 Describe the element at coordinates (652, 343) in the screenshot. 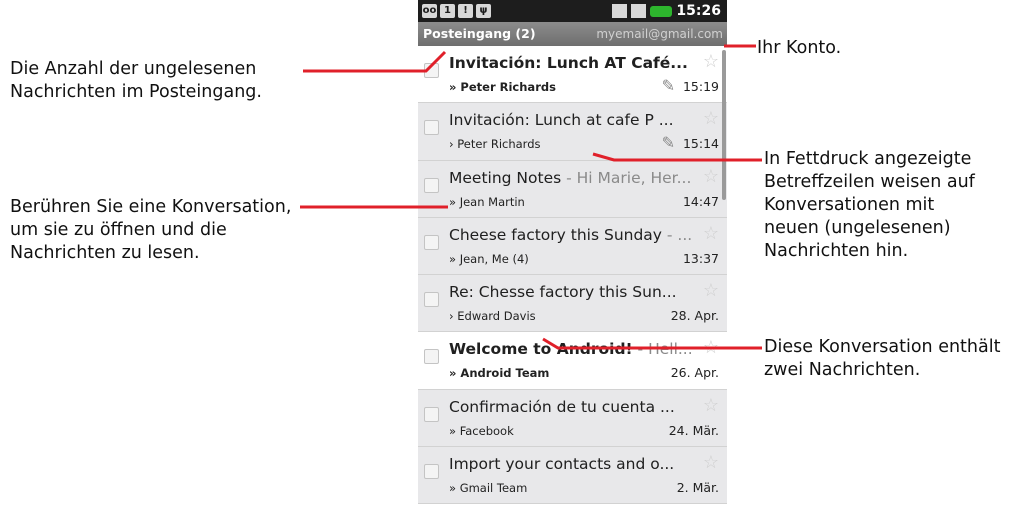

I see `leader-two-messages` at that location.